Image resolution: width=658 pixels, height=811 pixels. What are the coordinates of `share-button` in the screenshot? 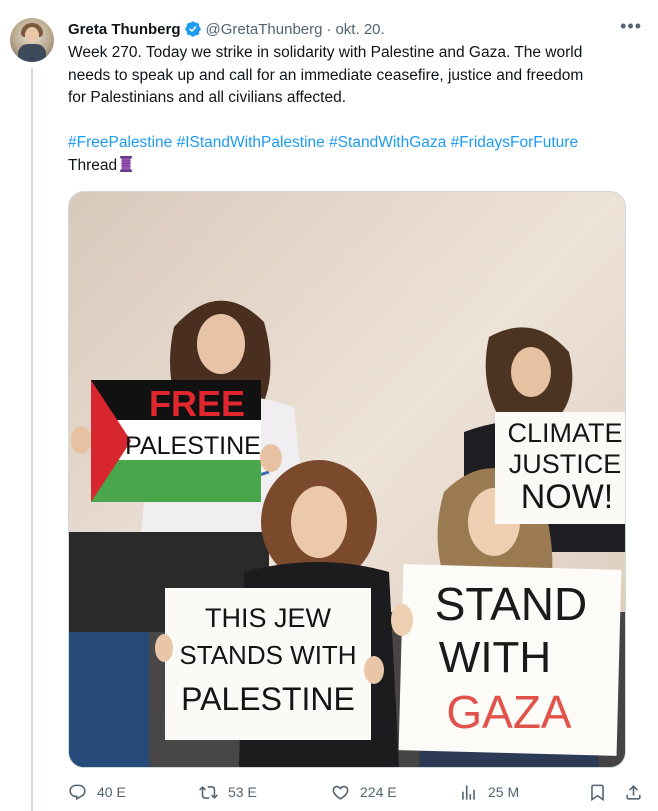 It's located at (638, 792).